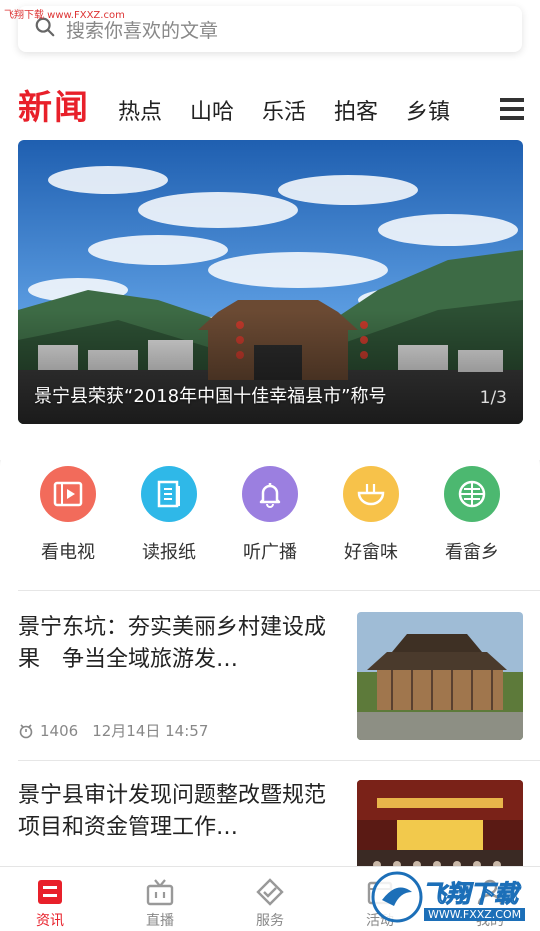  I want to click on quick-entry-food: 好畲味, so click(371, 515).